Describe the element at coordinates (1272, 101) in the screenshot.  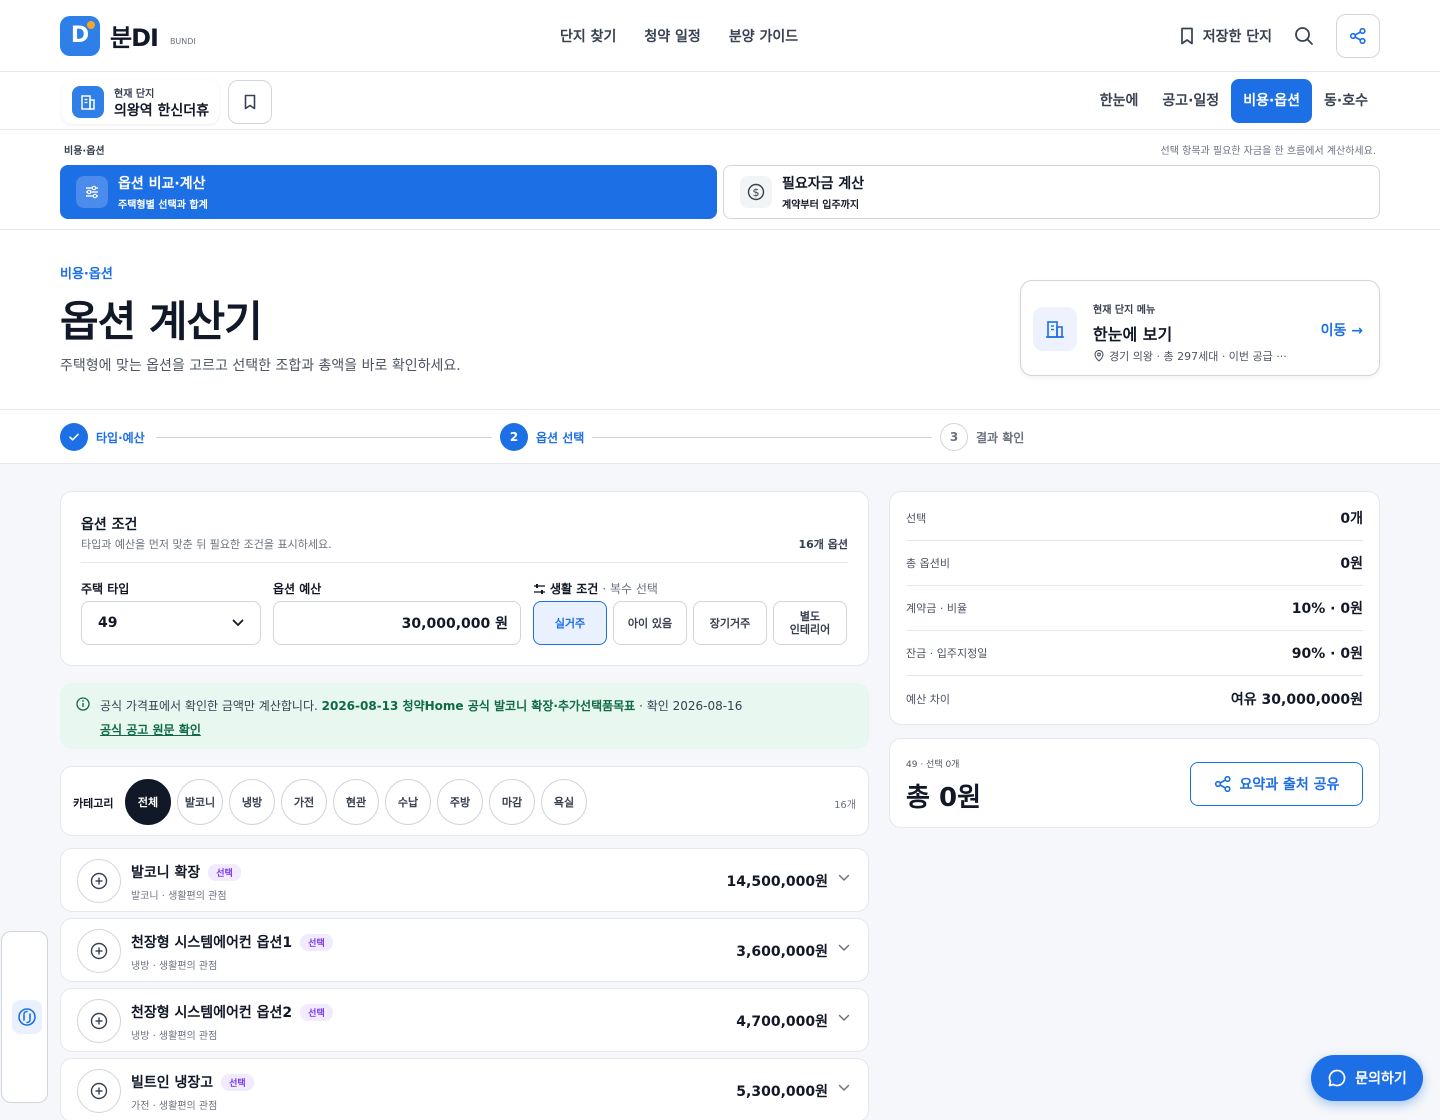
I see `tab-cost-options: 비용·옵션` at that location.